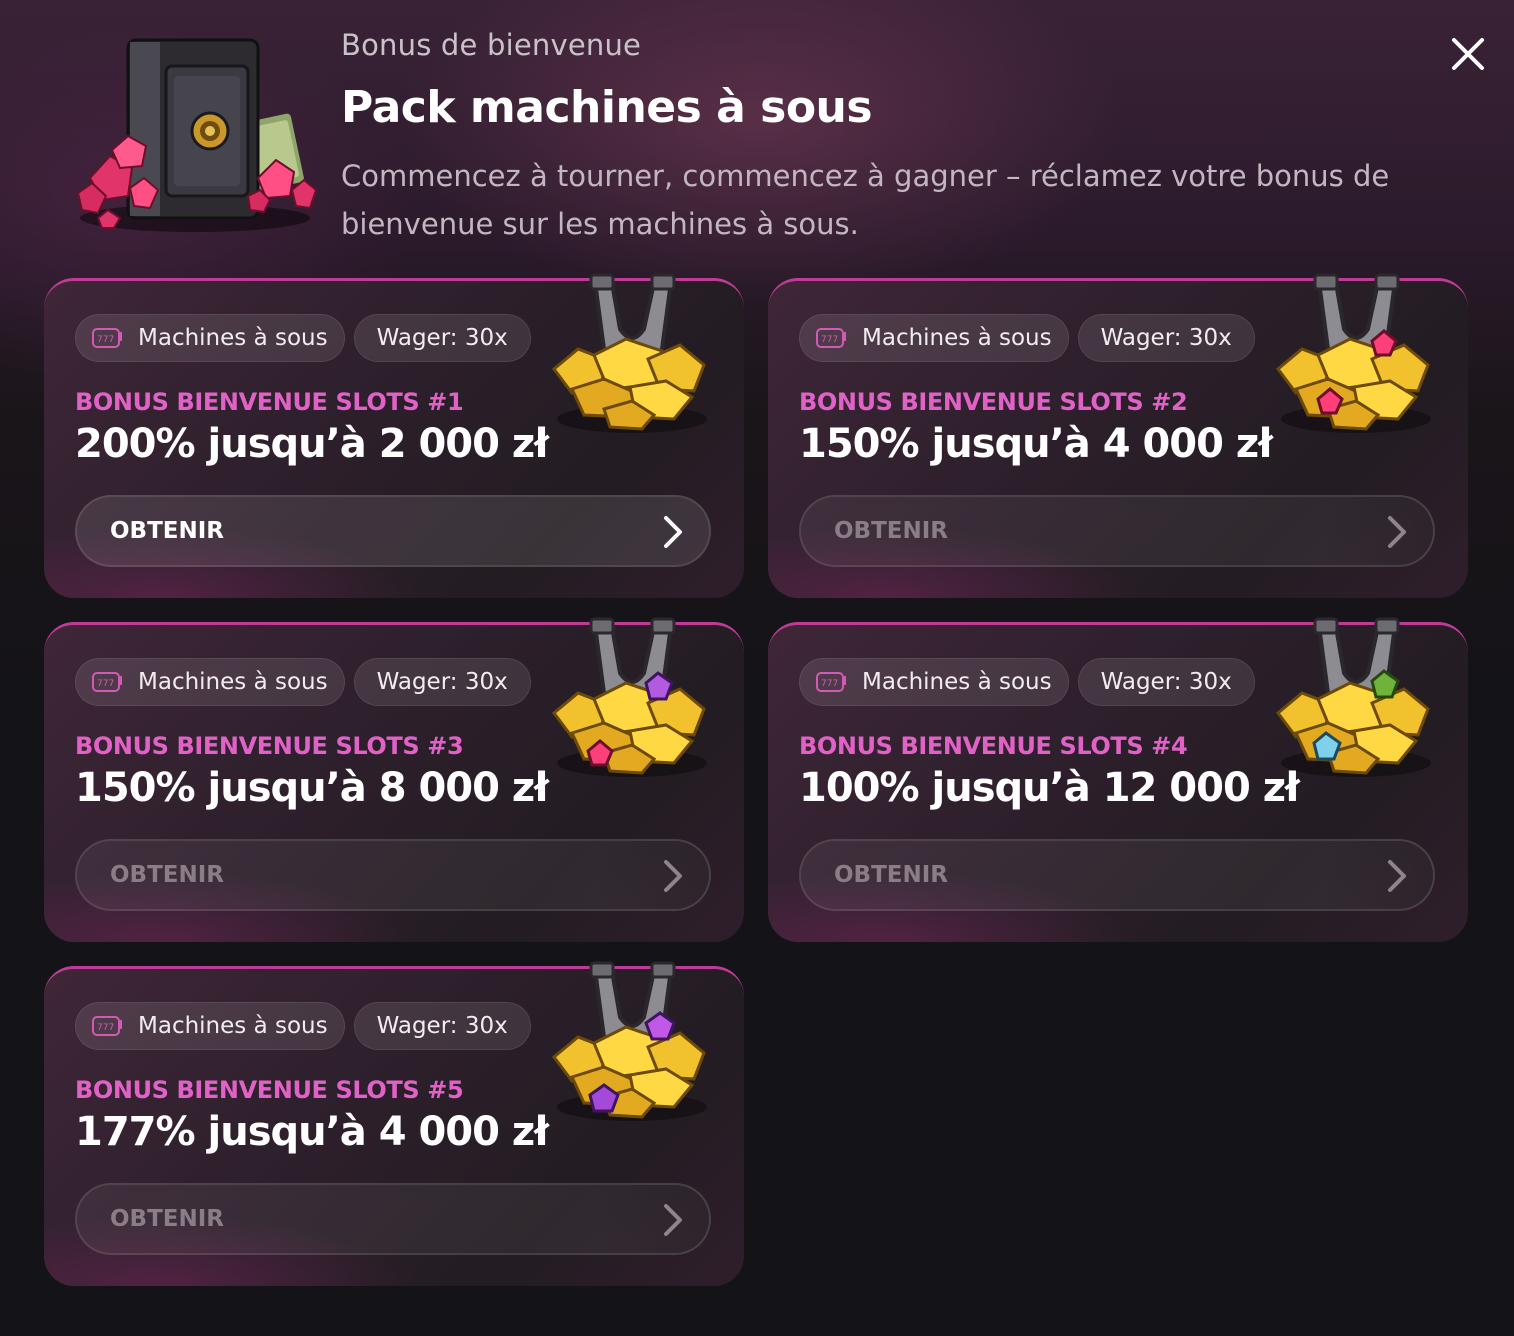 The width and height of the screenshot is (1514, 1336). What do you see at coordinates (993, 746) in the screenshot?
I see `bonus-name: BONUS BIENVENUE SLOTS #4` at bounding box center [993, 746].